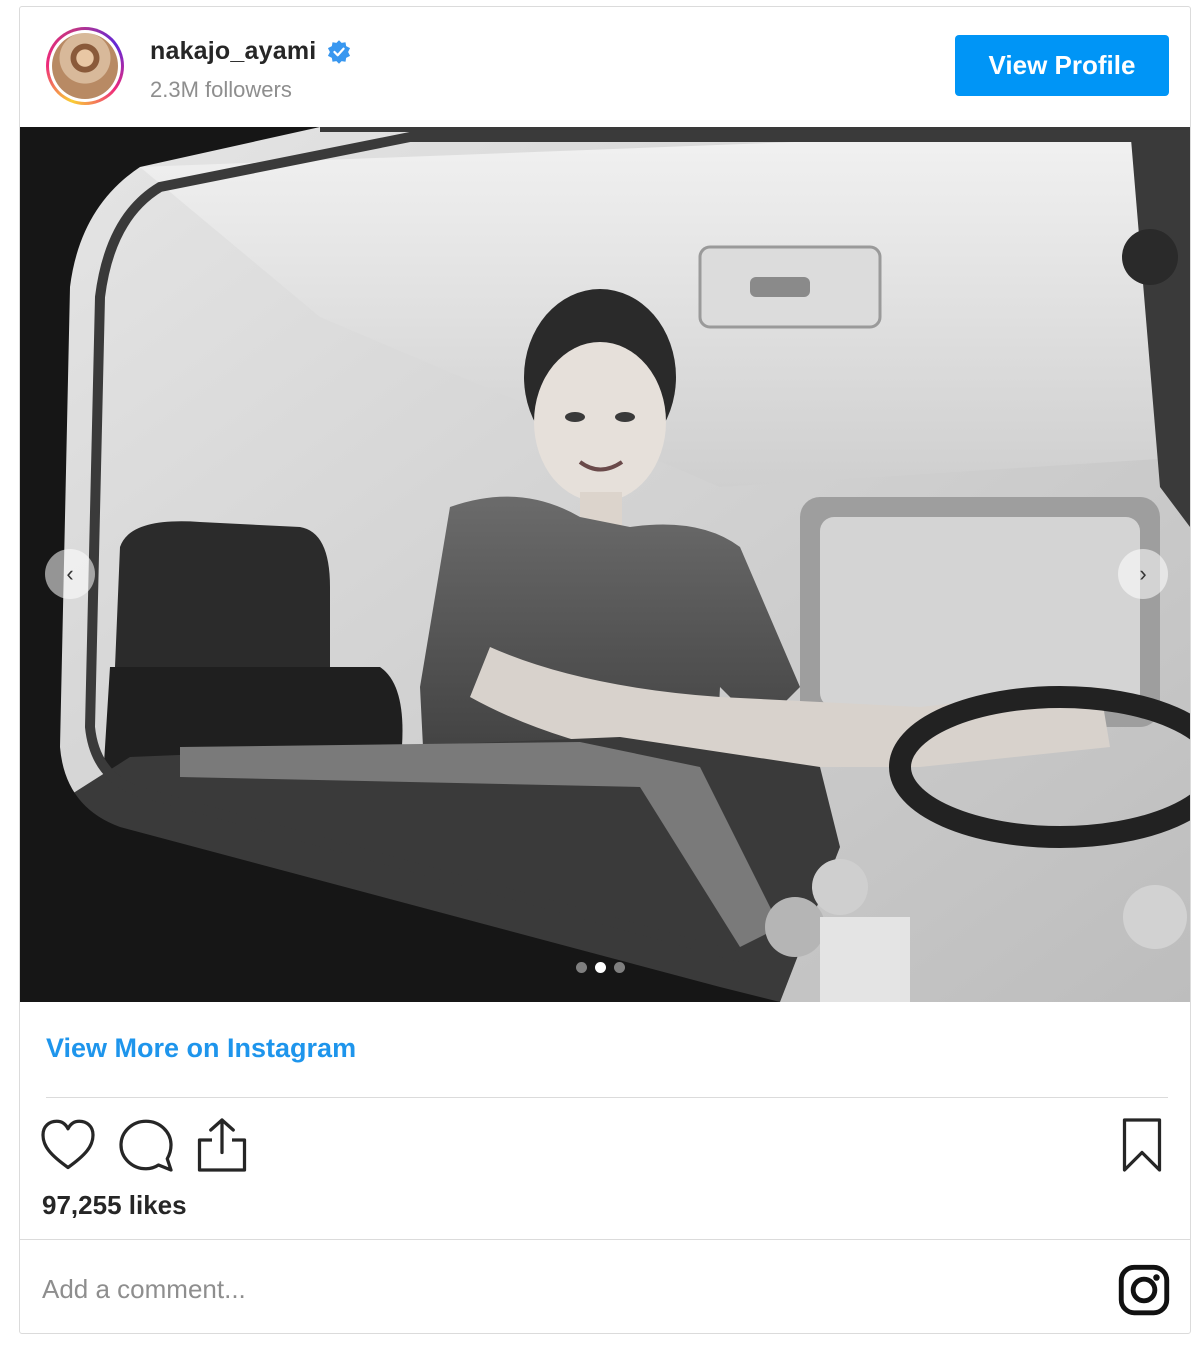 The height and width of the screenshot is (1350, 1200). What do you see at coordinates (114, 1205) in the screenshot?
I see `like-count: 97,255 likes` at bounding box center [114, 1205].